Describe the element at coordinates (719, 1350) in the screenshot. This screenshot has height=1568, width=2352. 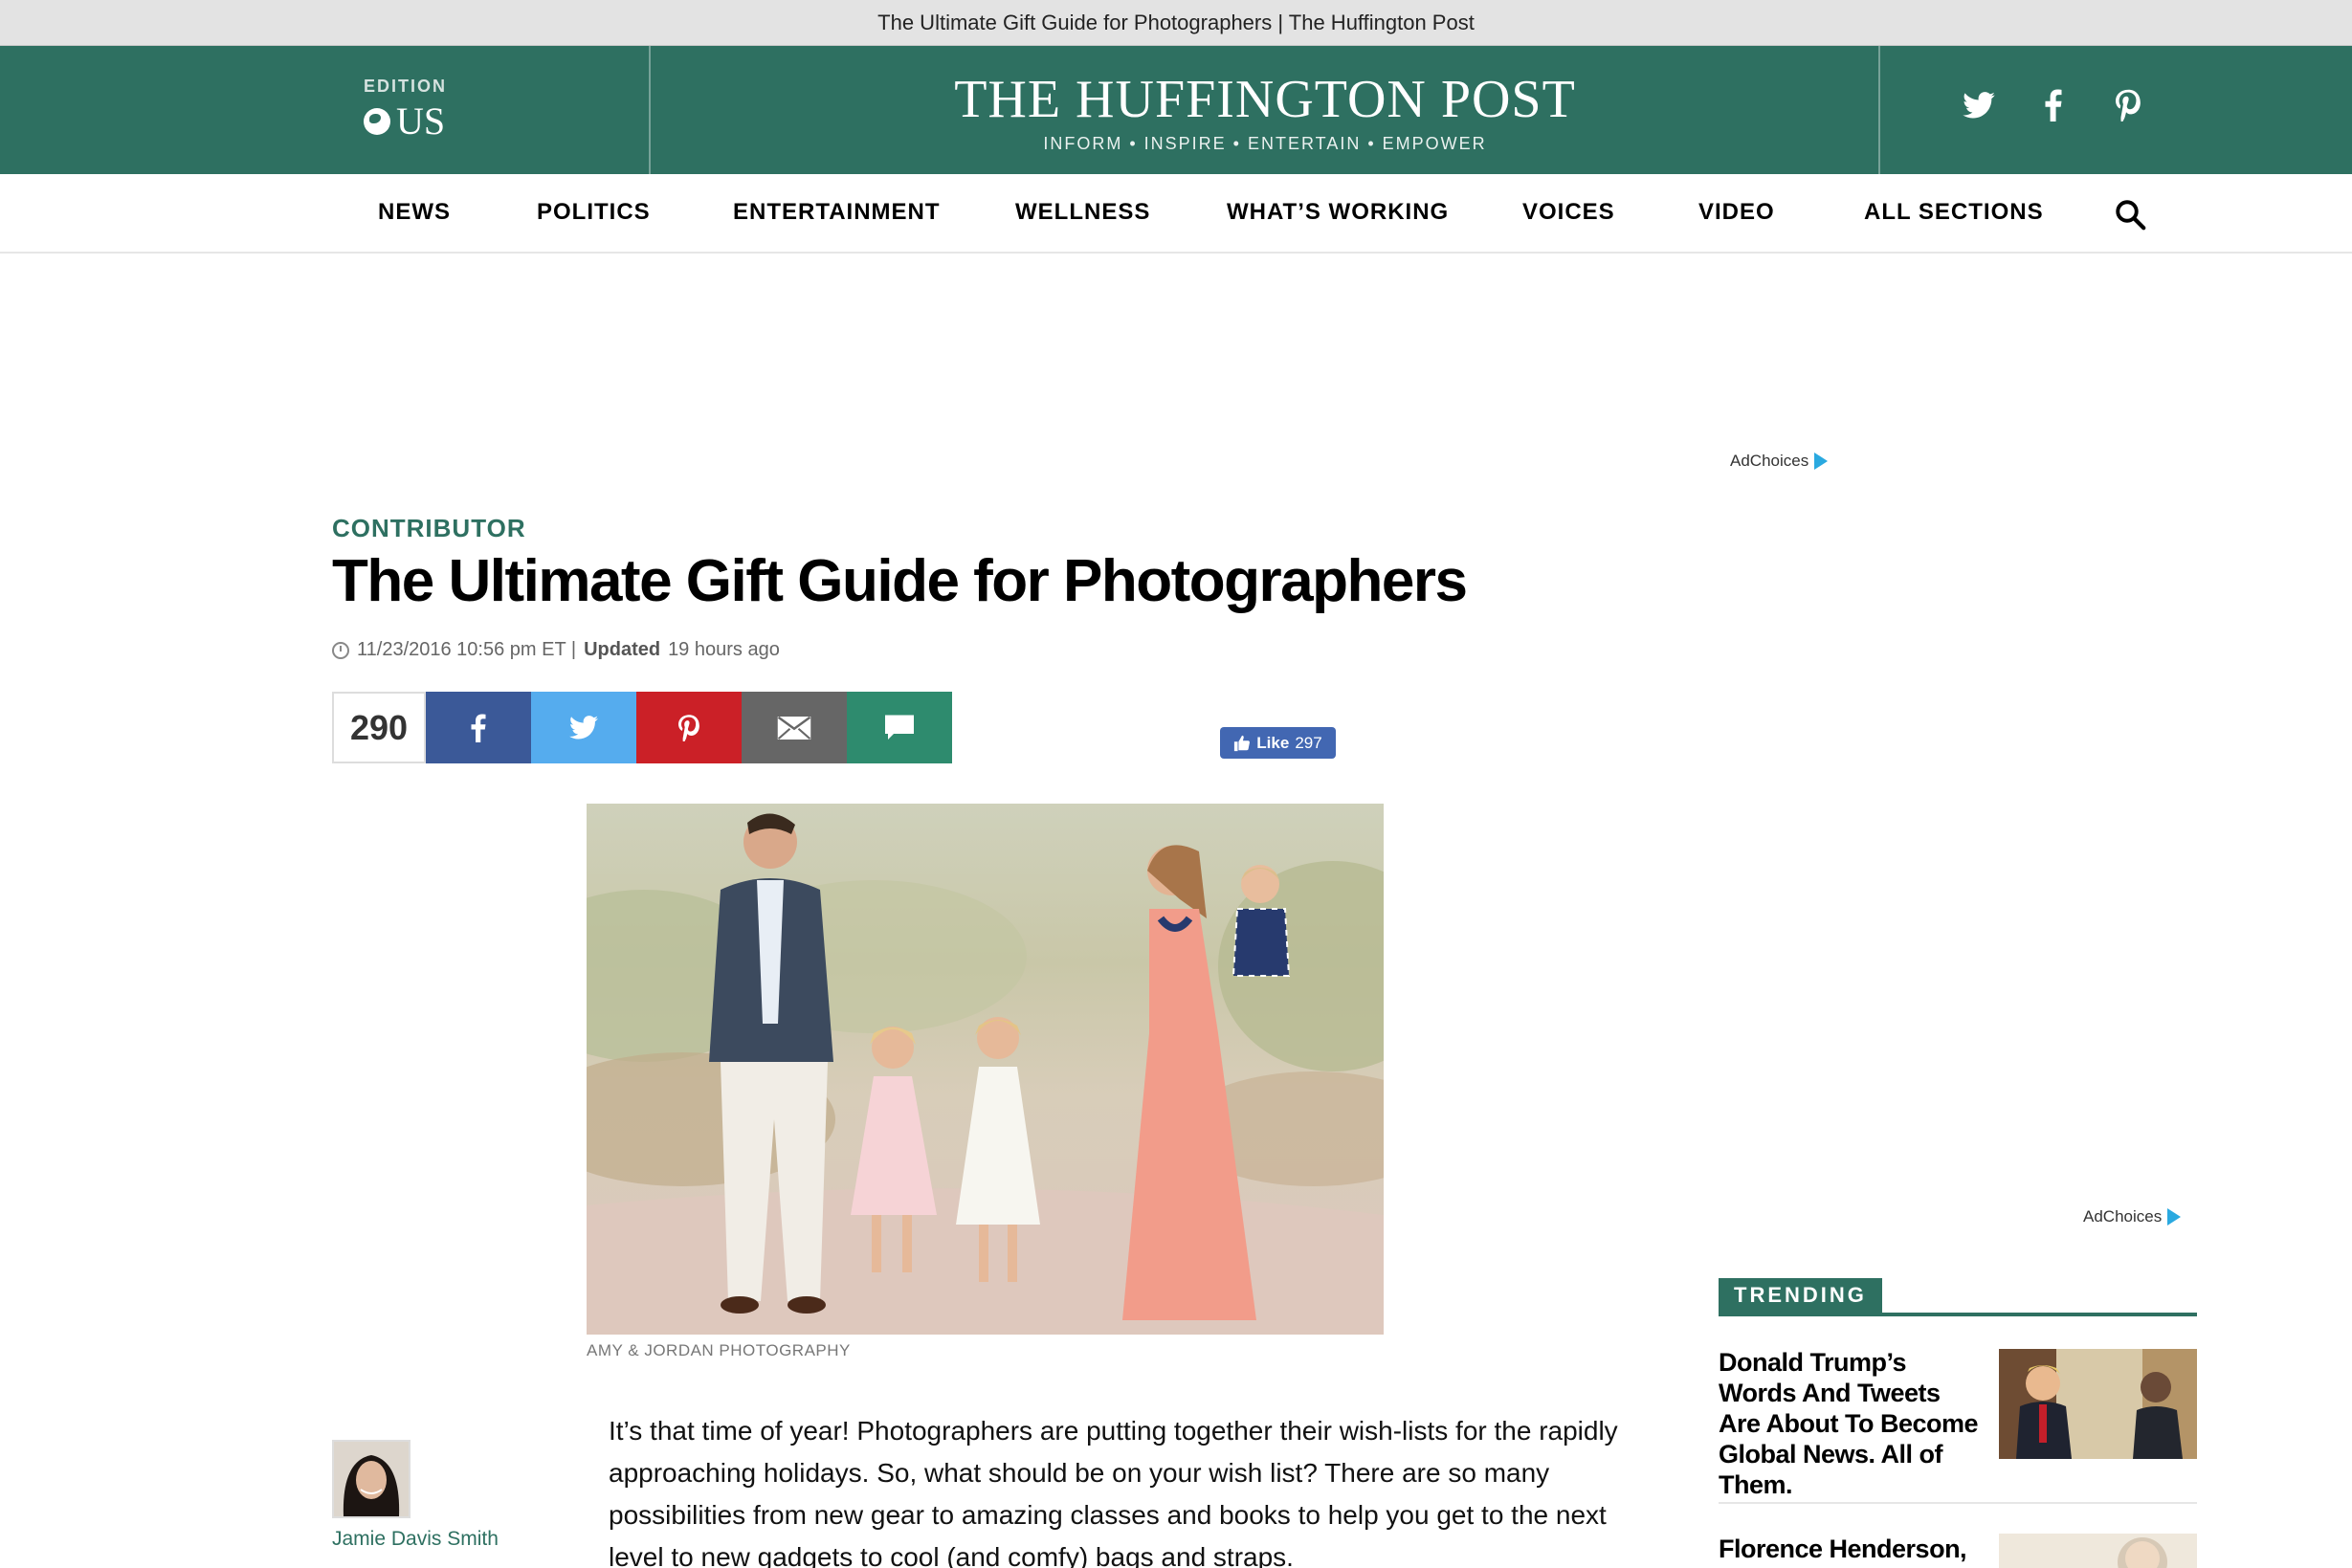
I see `photo-caption: AMY & JORDAN PHOTOGRAPHY` at that location.